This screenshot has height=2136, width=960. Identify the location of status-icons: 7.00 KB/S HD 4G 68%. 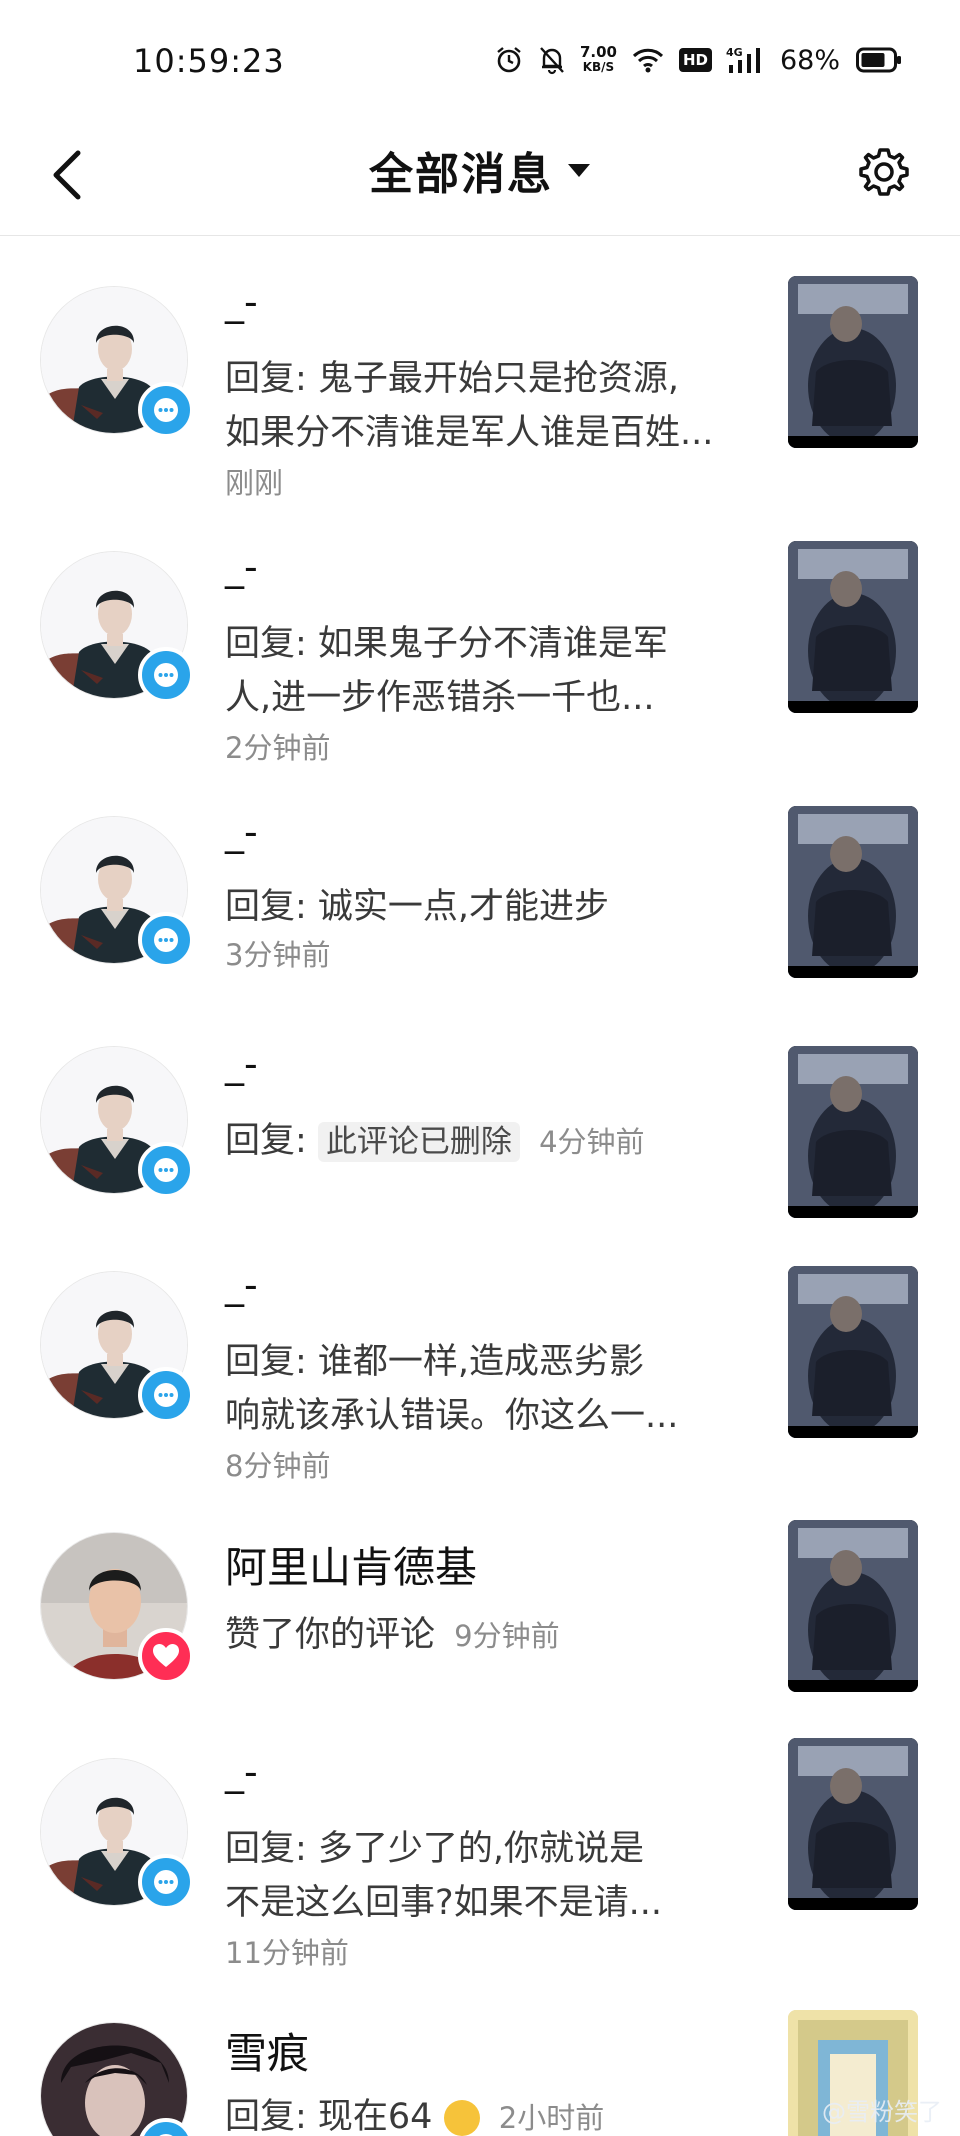
(698, 60).